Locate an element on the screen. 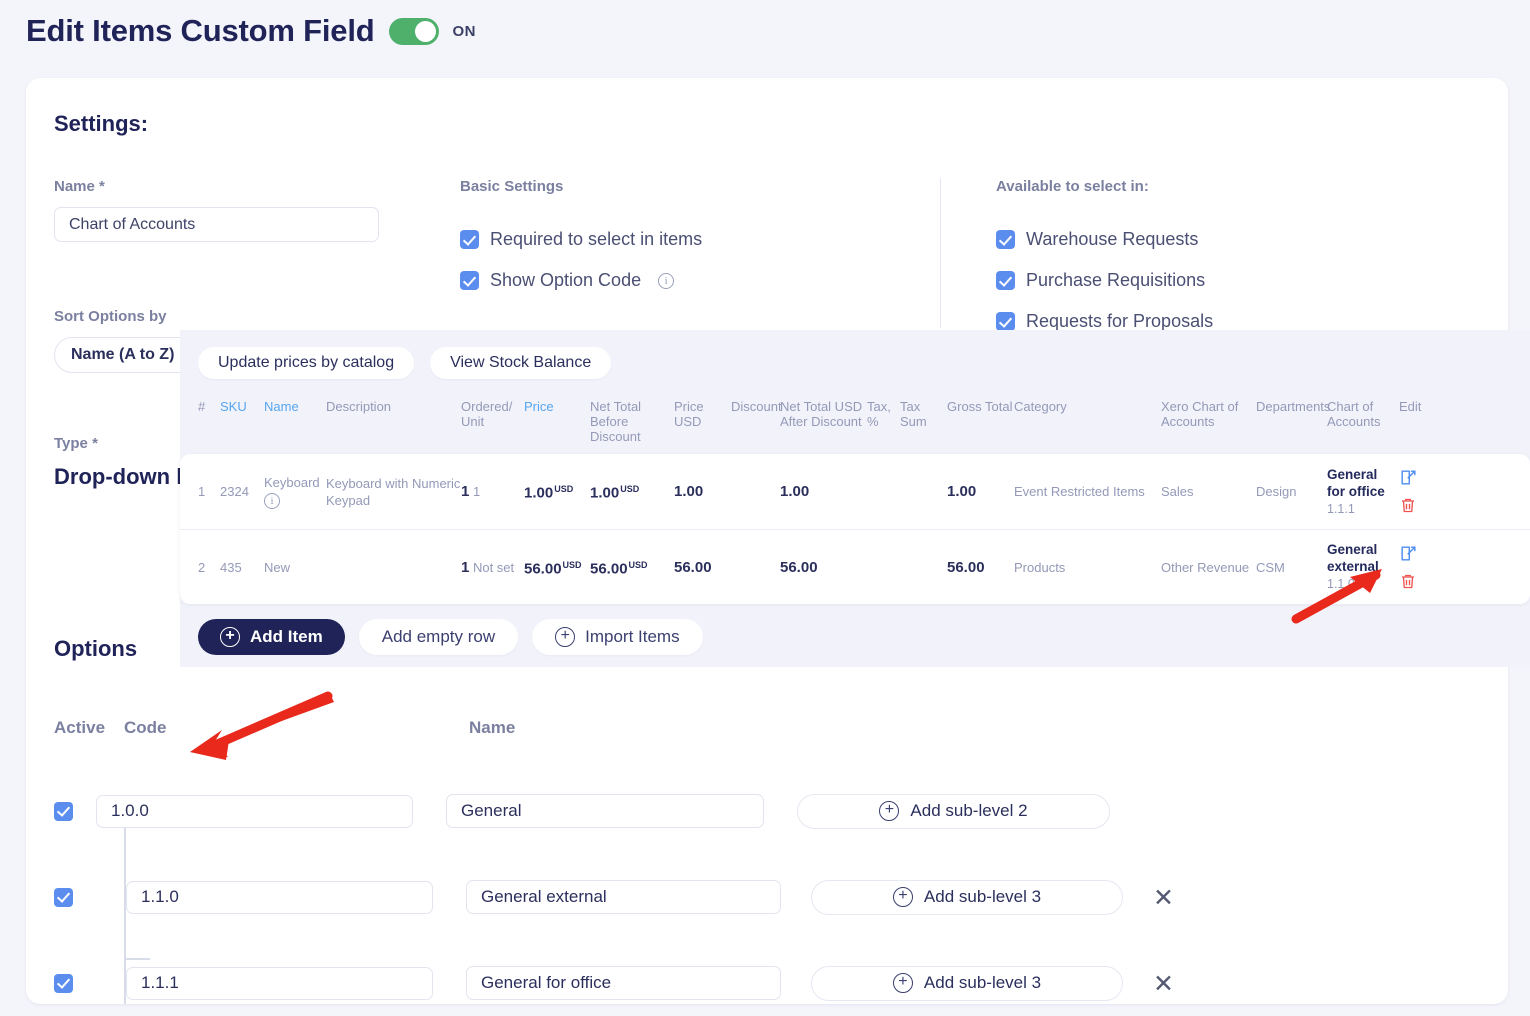 The height and width of the screenshot is (1016, 1530). checkbox-row-warehouse-requests: Warehouse Requests is located at coordinates (1118, 239).